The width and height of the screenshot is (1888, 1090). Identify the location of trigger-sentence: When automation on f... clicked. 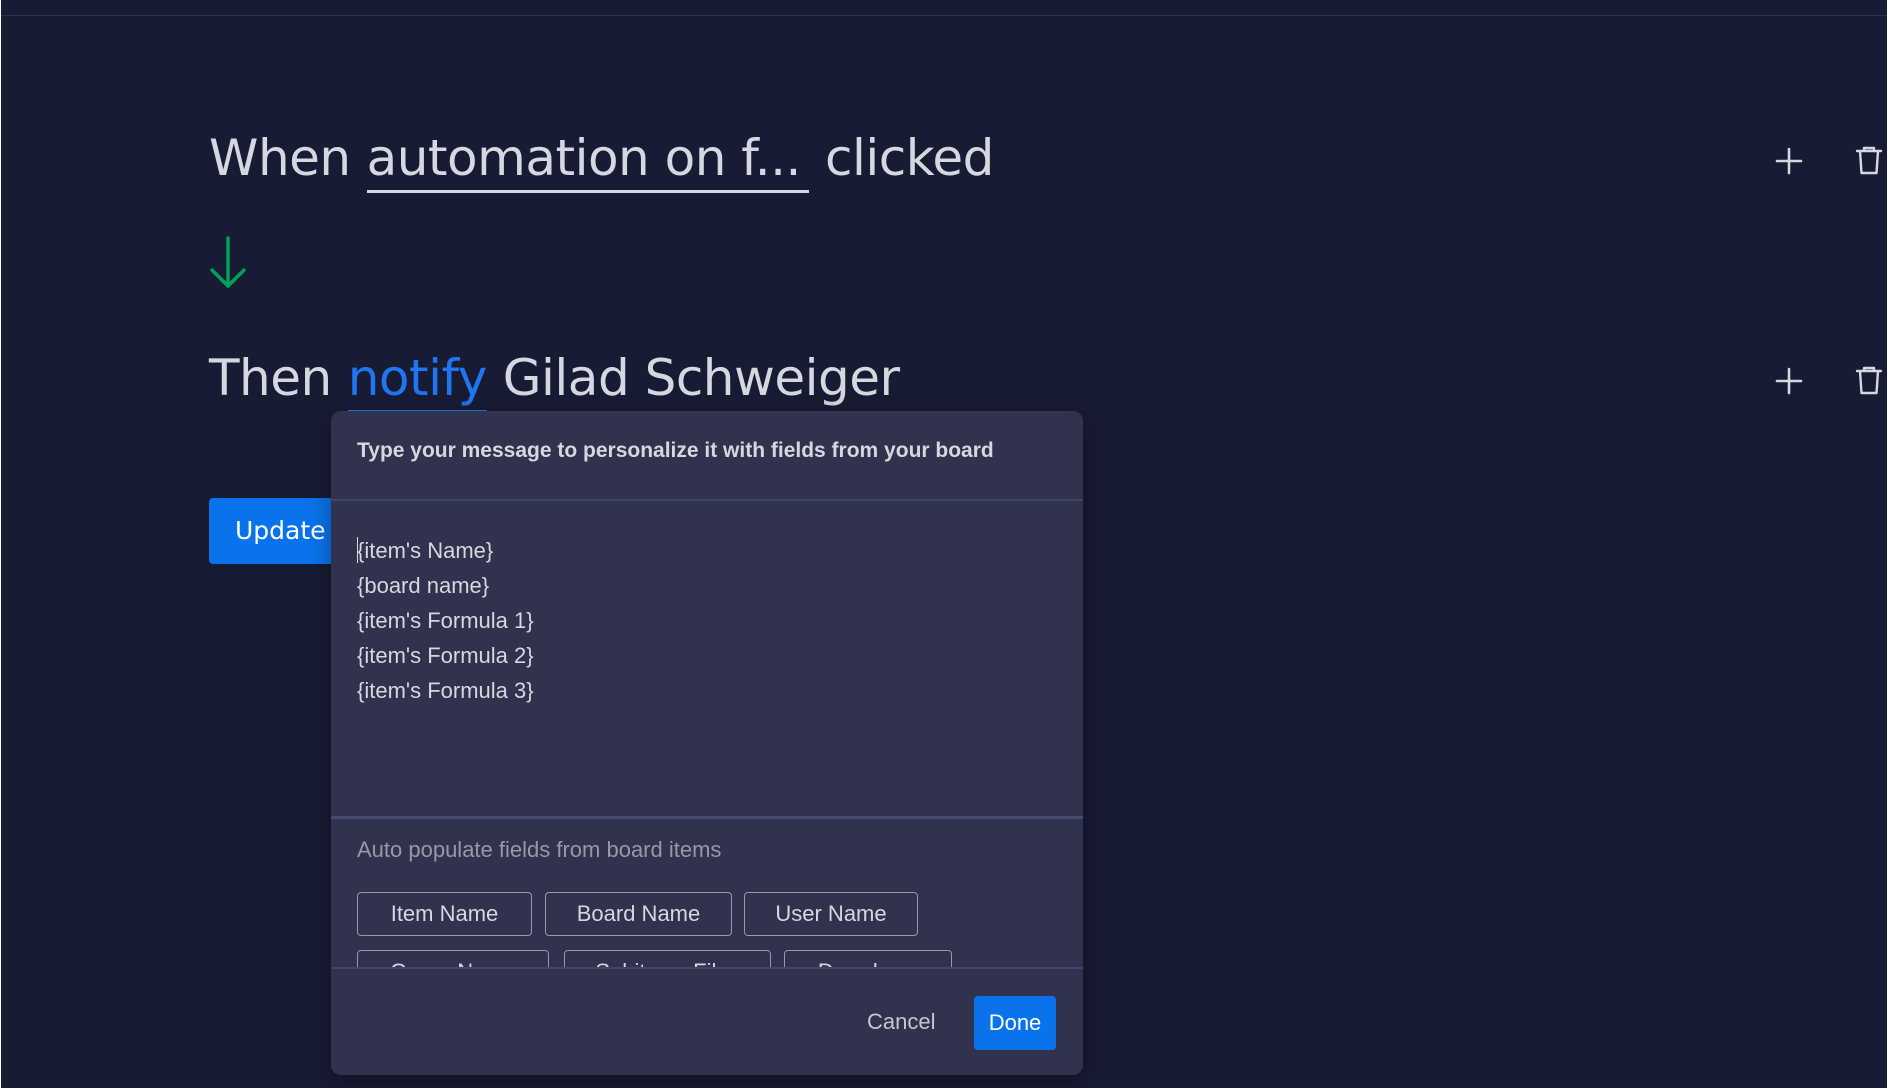
(601, 160).